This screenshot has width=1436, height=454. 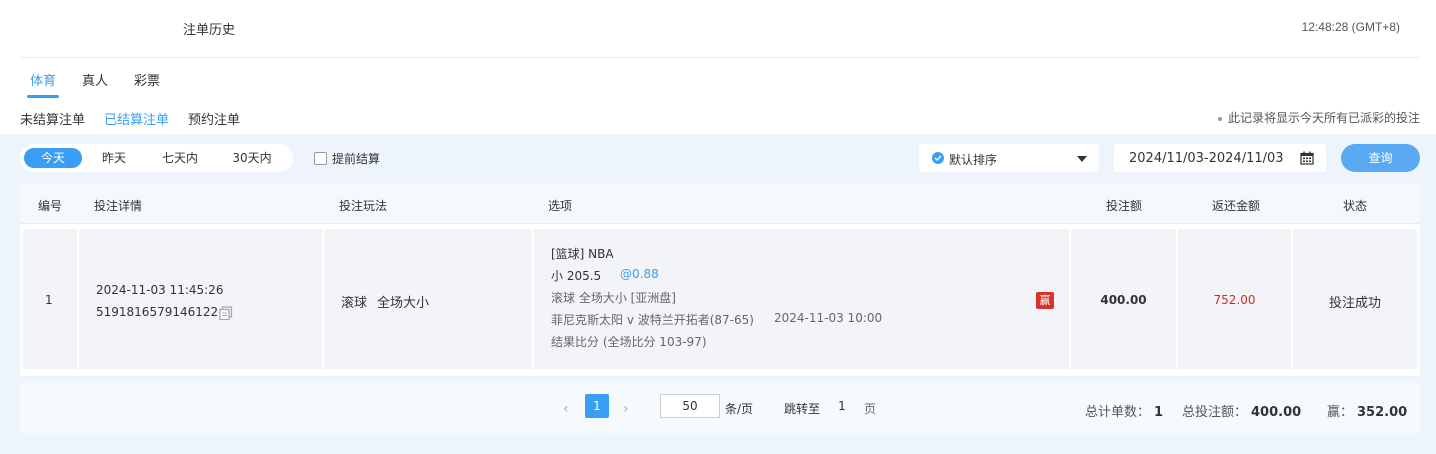 I want to click on table-header: 编号 投注详情 投注玩法 选项 投注额 返还金额 状态, so click(x=720, y=204).